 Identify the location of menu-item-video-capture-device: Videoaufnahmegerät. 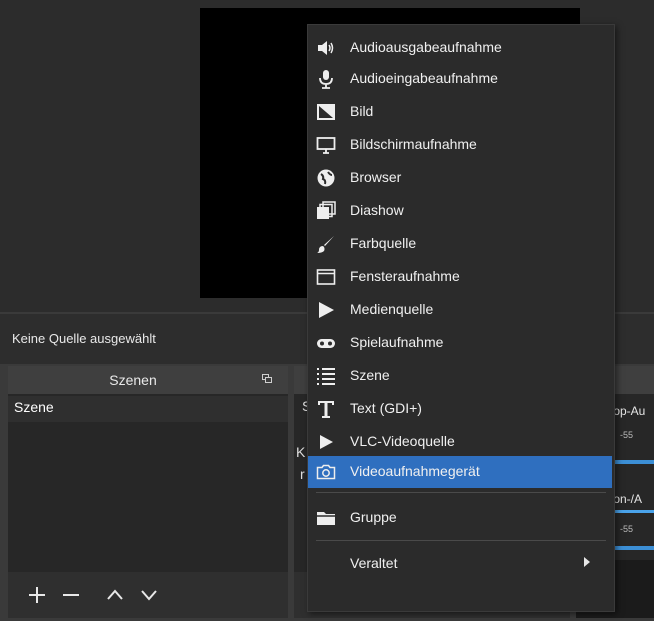
(460, 472).